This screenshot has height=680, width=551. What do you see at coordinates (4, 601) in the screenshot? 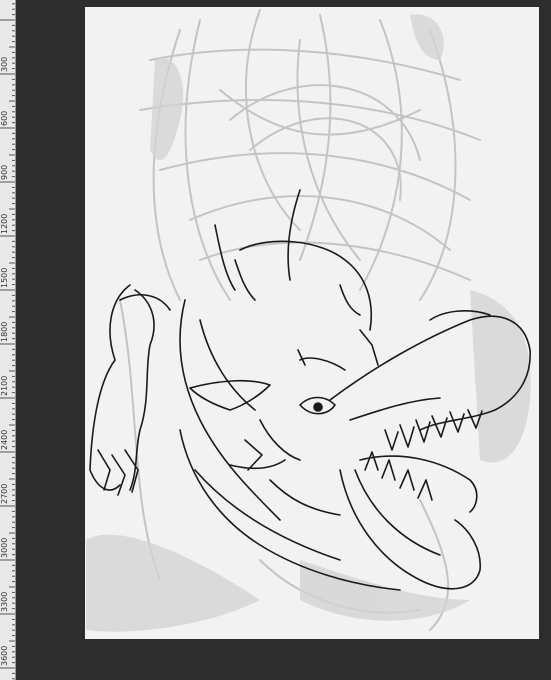
I see `ruler-label: 3300` at bounding box center [4, 601].